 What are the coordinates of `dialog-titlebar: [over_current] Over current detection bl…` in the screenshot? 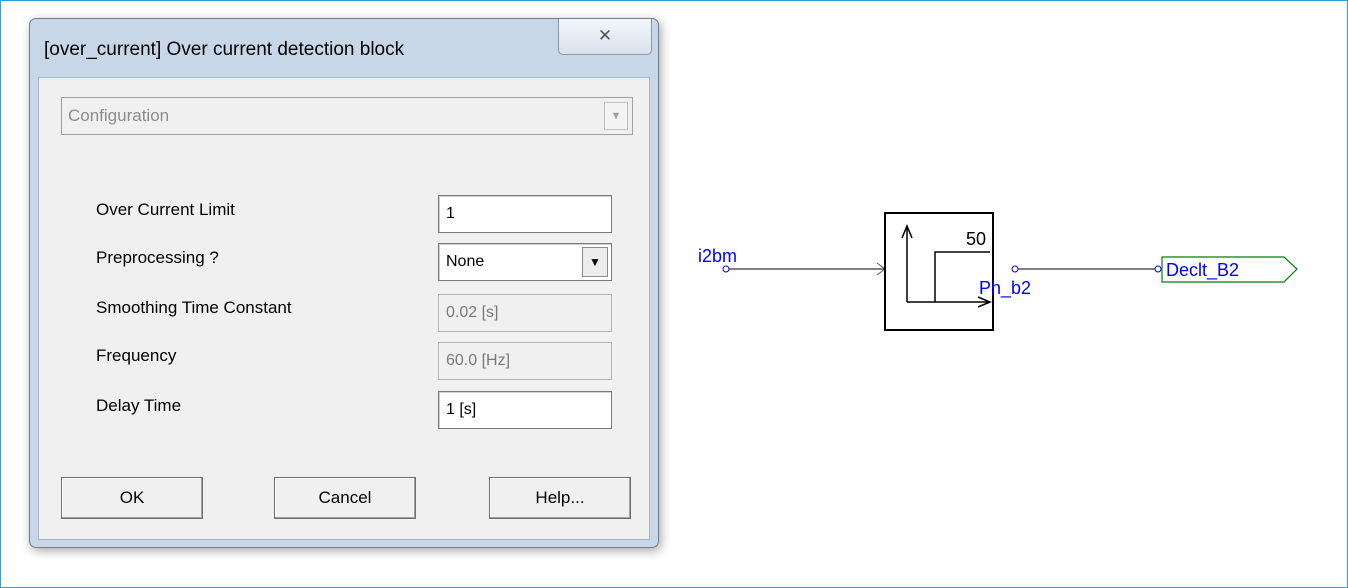 It's located at (344, 48).